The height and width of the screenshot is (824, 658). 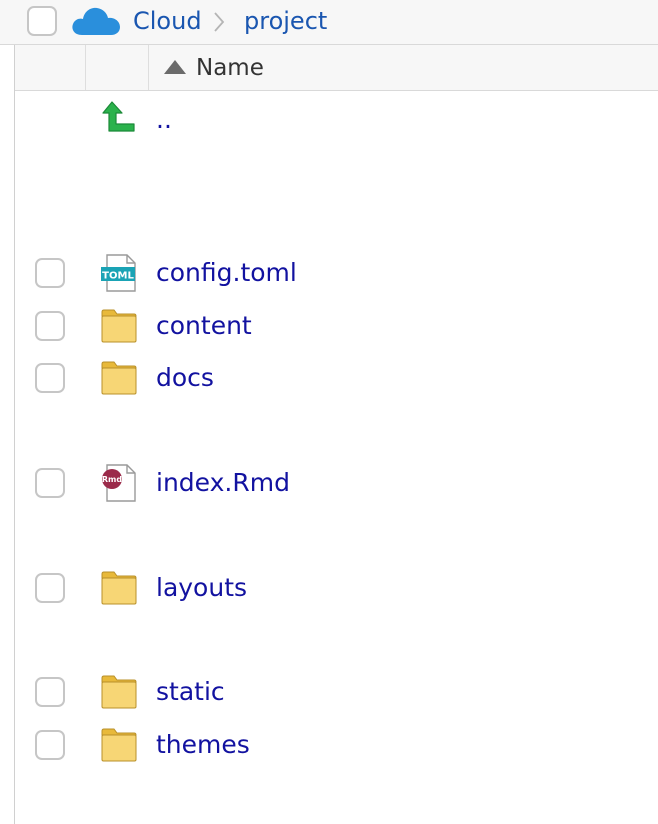 I want to click on up-arrow-icon, so click(x=120, y=120).